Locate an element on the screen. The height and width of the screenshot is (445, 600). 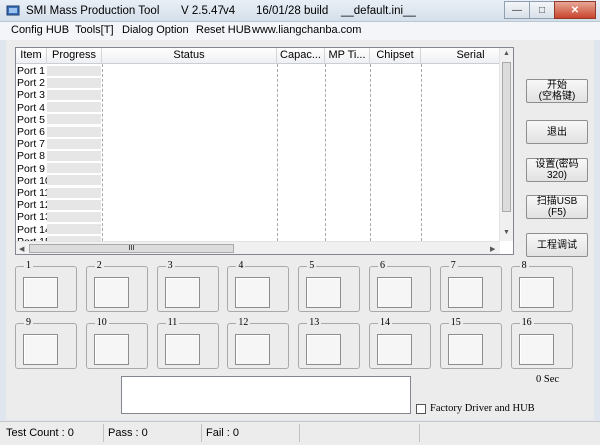
table-row: Port 9 is located at coordinates (31, 169).